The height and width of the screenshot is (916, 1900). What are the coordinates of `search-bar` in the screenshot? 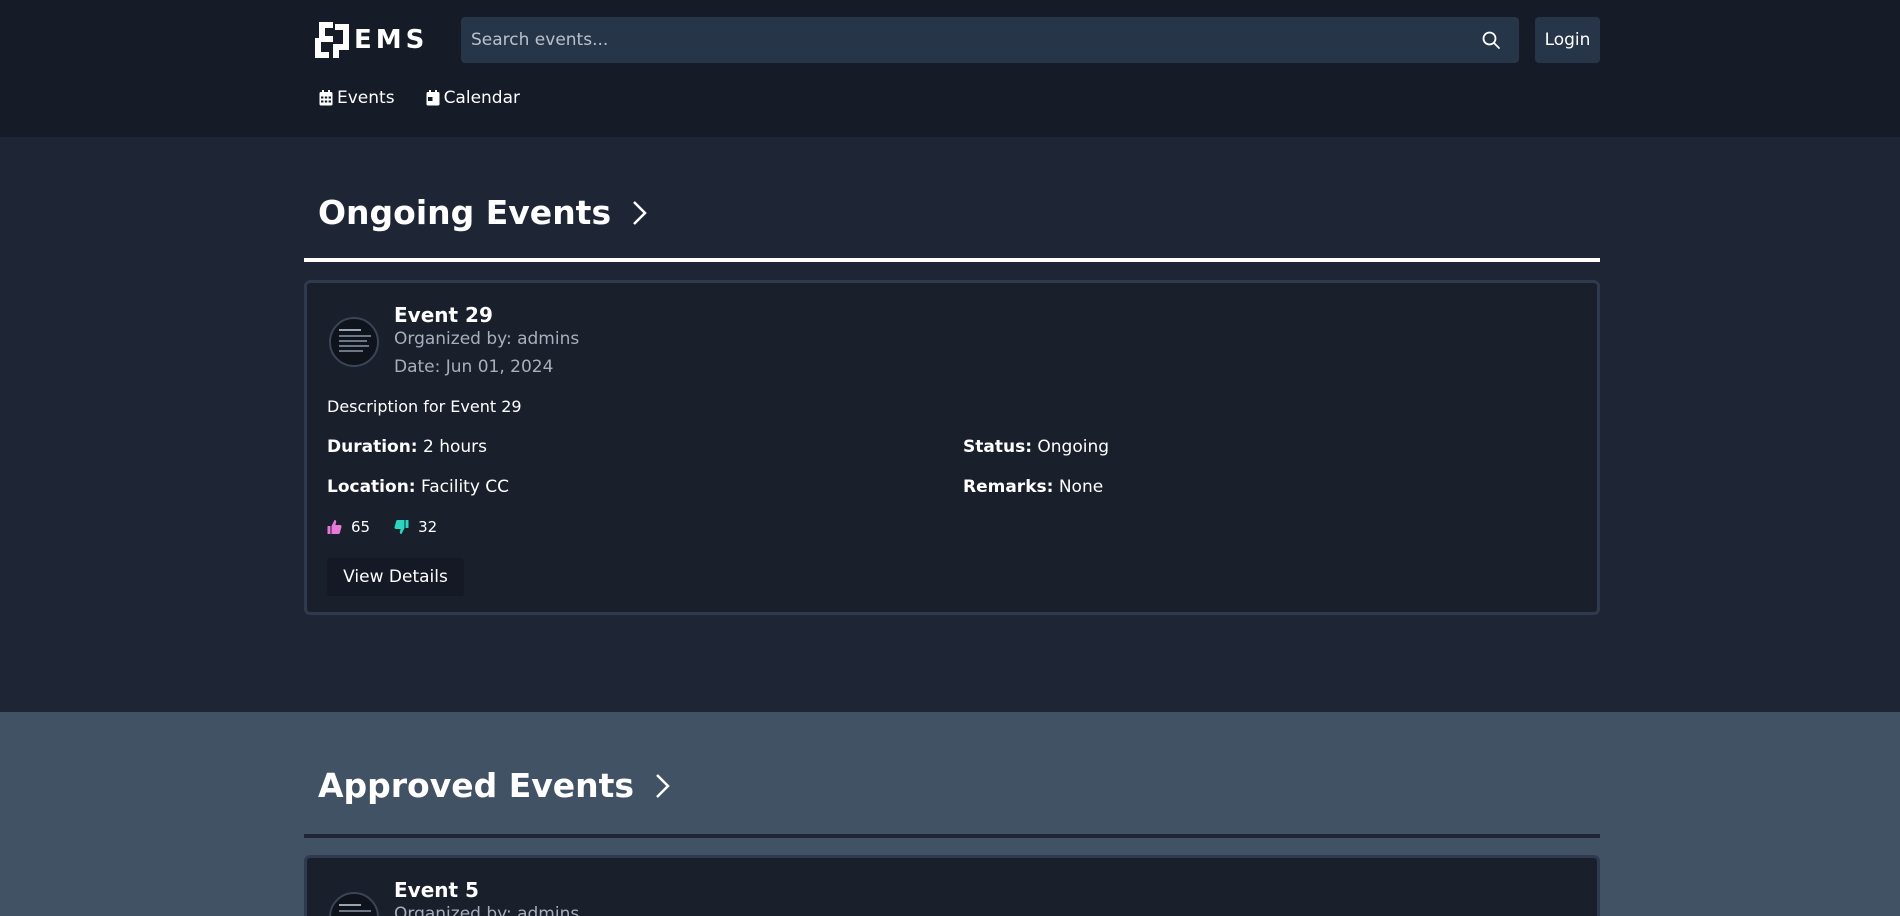 It's located at (990, 40).